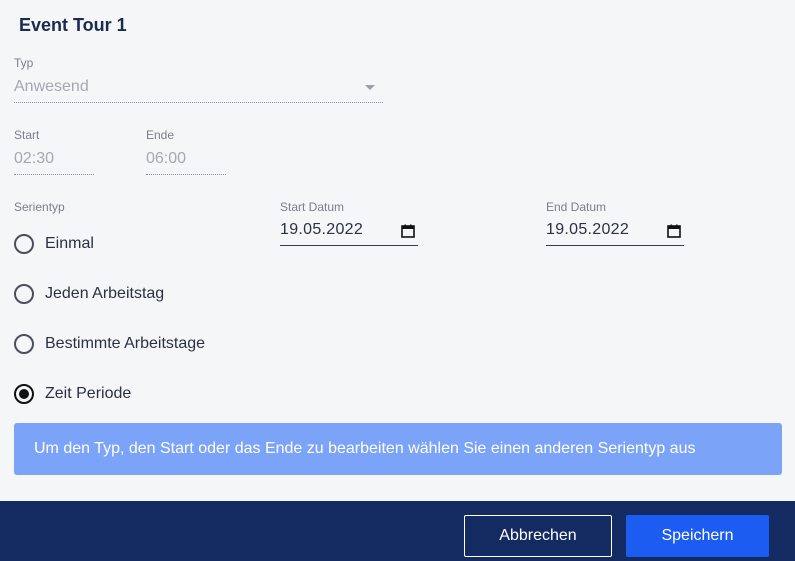  I want to click on end-date-input: 19.05.2022, so click(615, 233).